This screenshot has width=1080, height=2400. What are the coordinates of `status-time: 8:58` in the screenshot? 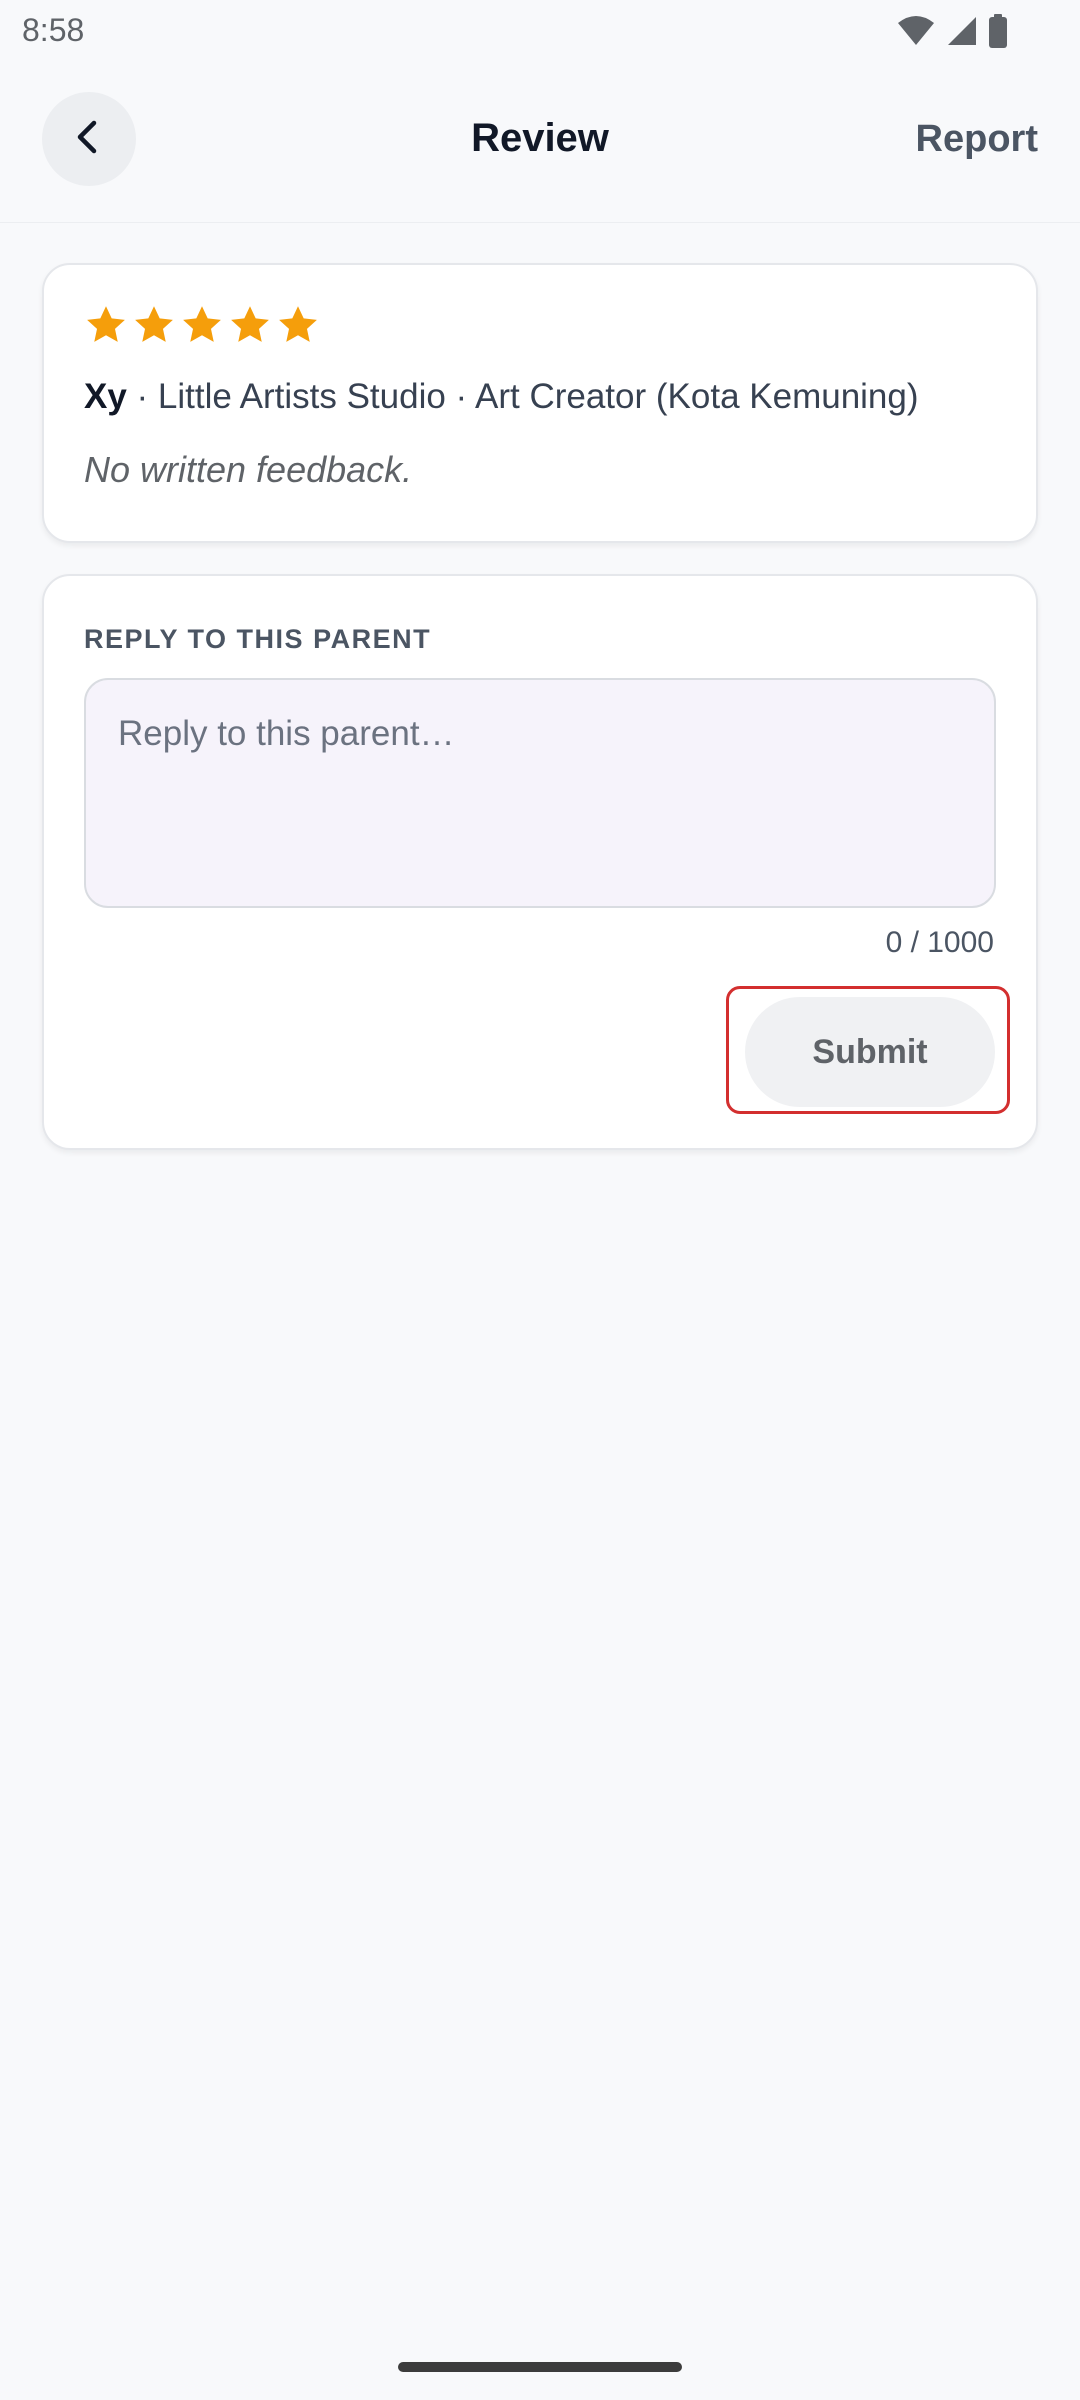 It's located at (53, 30).